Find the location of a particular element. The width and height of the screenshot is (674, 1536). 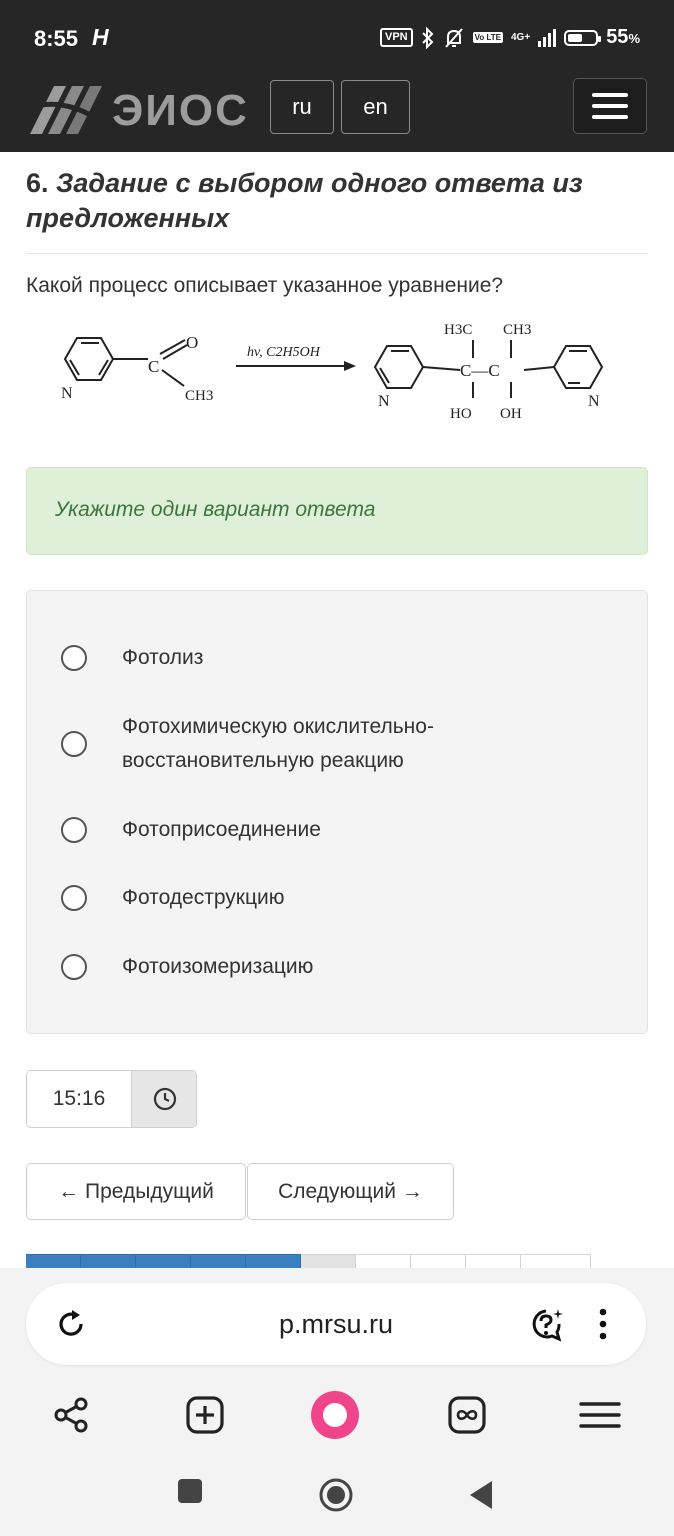

timer-toggle-button is located at coordinates (163, 1099).